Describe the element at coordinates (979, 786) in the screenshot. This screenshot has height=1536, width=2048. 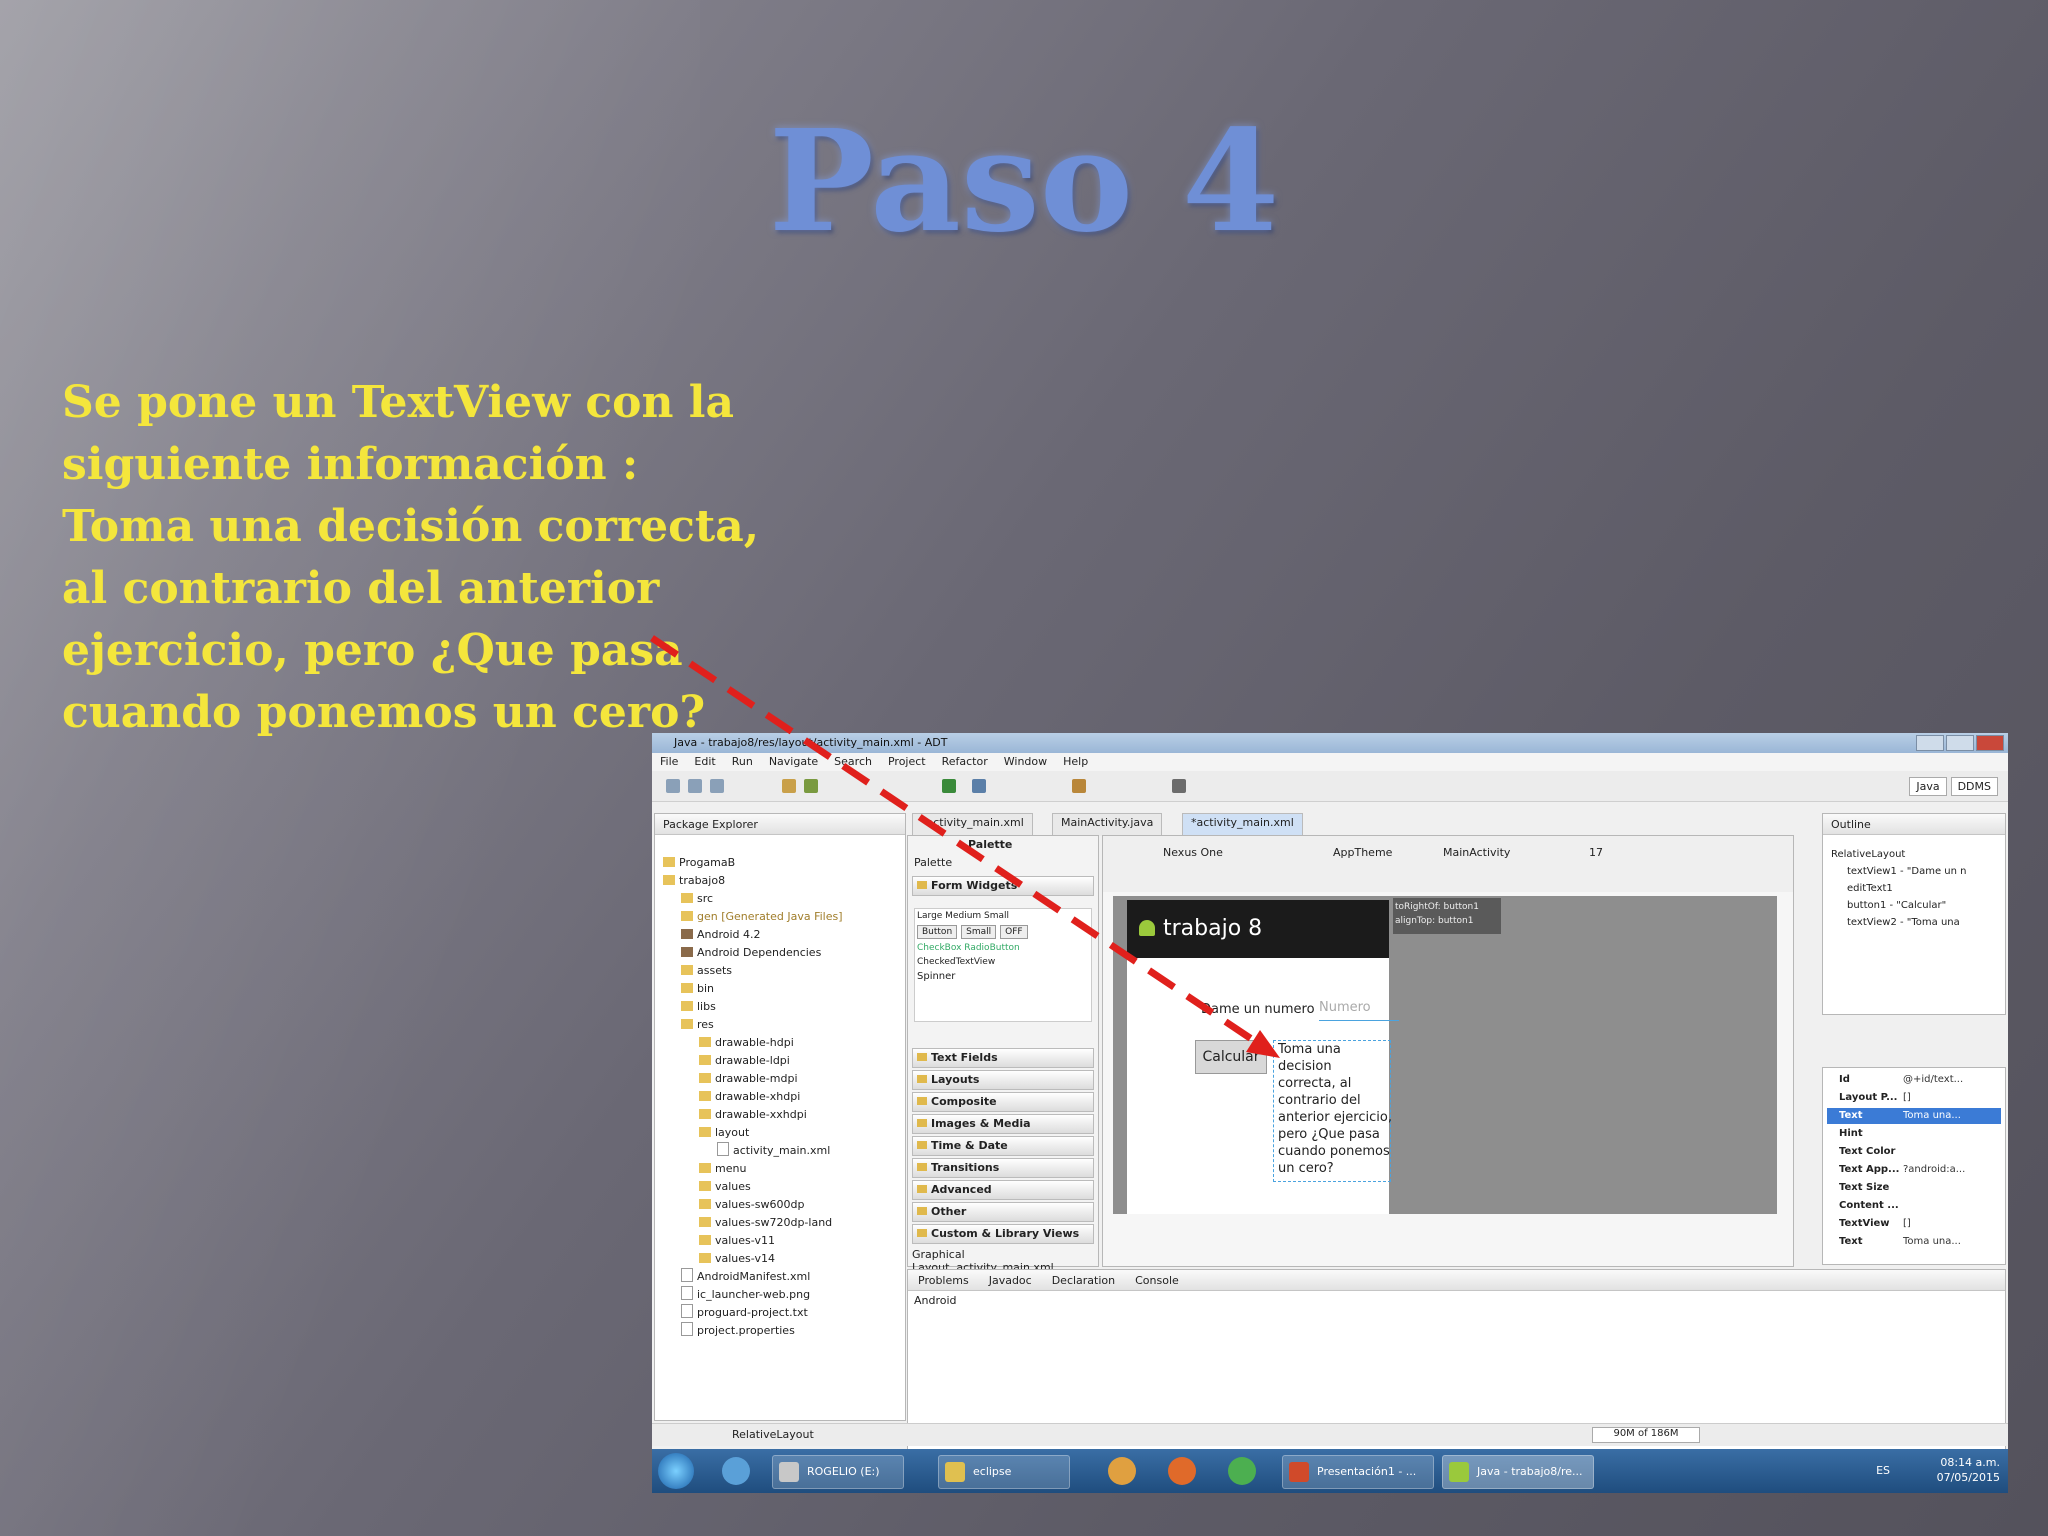
I see `debug-icon` at that location.